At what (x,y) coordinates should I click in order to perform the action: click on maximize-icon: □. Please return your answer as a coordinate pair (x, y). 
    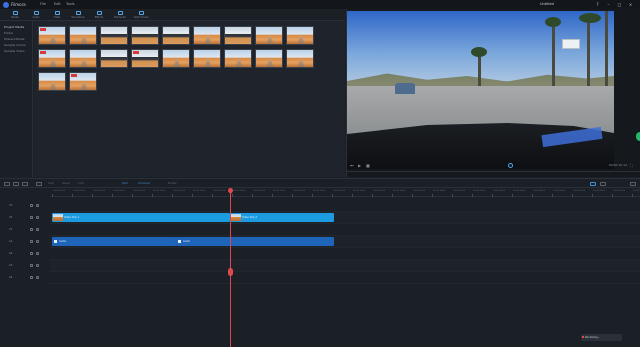
    Looking at the image, I should click on (619, 4).